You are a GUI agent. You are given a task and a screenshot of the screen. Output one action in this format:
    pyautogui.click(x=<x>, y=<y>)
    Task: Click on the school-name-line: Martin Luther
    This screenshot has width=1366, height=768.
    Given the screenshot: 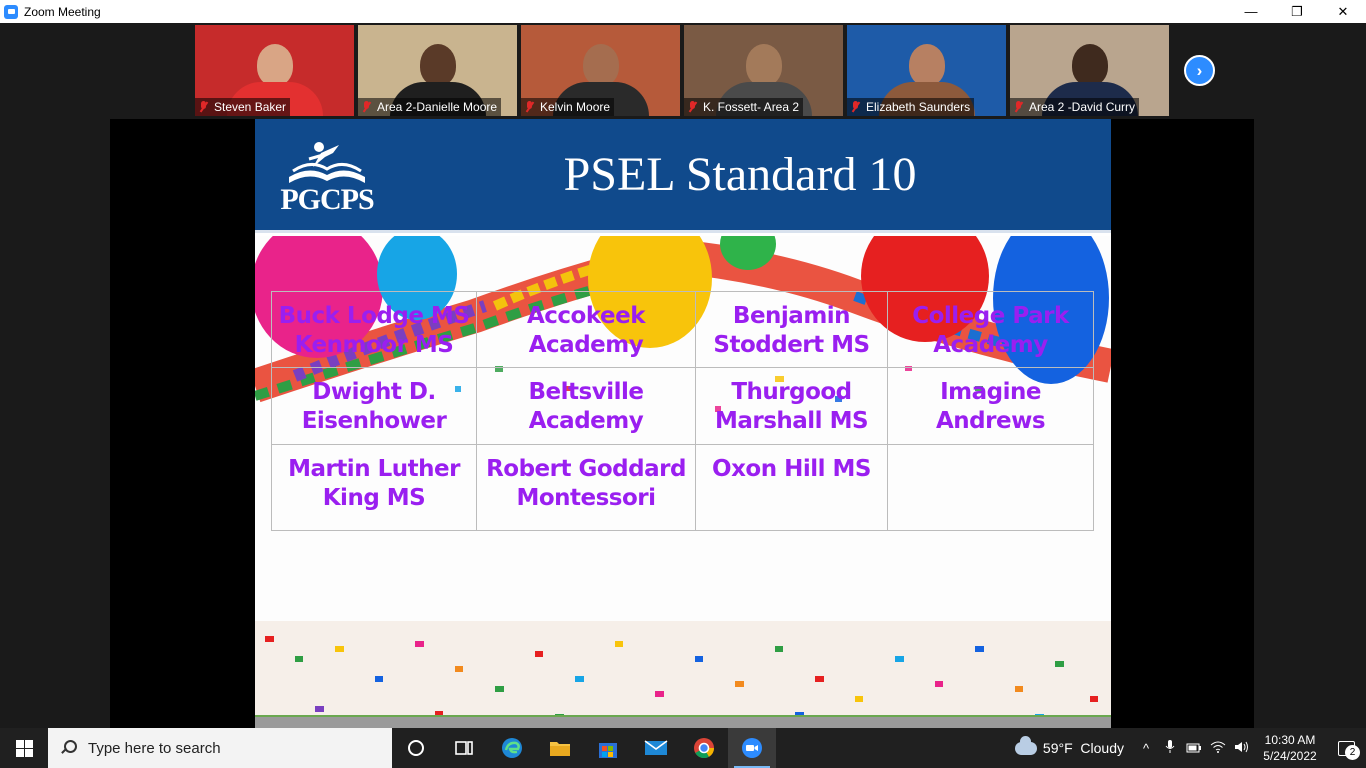 What is the action you would take?
    pyautogui.click(x=374, y=469)
    